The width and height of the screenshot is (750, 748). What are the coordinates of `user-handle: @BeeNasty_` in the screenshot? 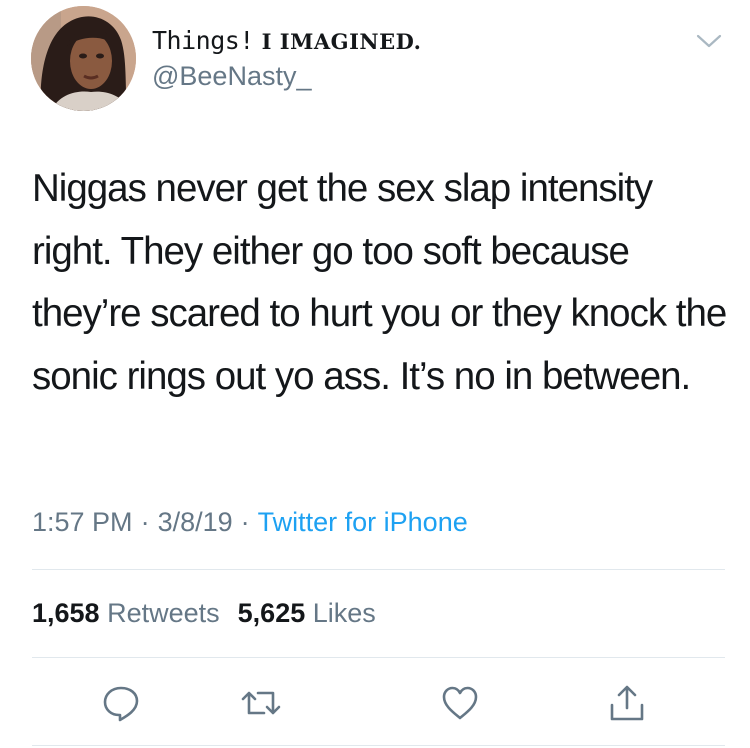 It's located at (231, 76).